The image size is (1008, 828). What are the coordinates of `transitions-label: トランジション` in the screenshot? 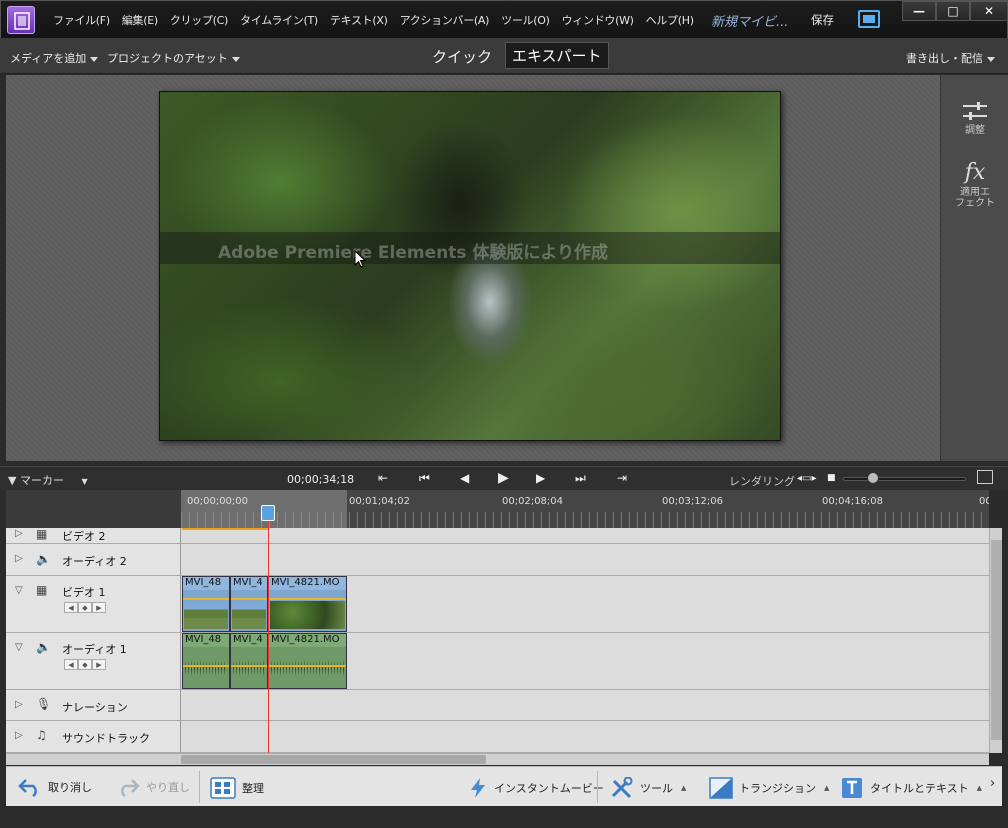 It's located at (777, 788).